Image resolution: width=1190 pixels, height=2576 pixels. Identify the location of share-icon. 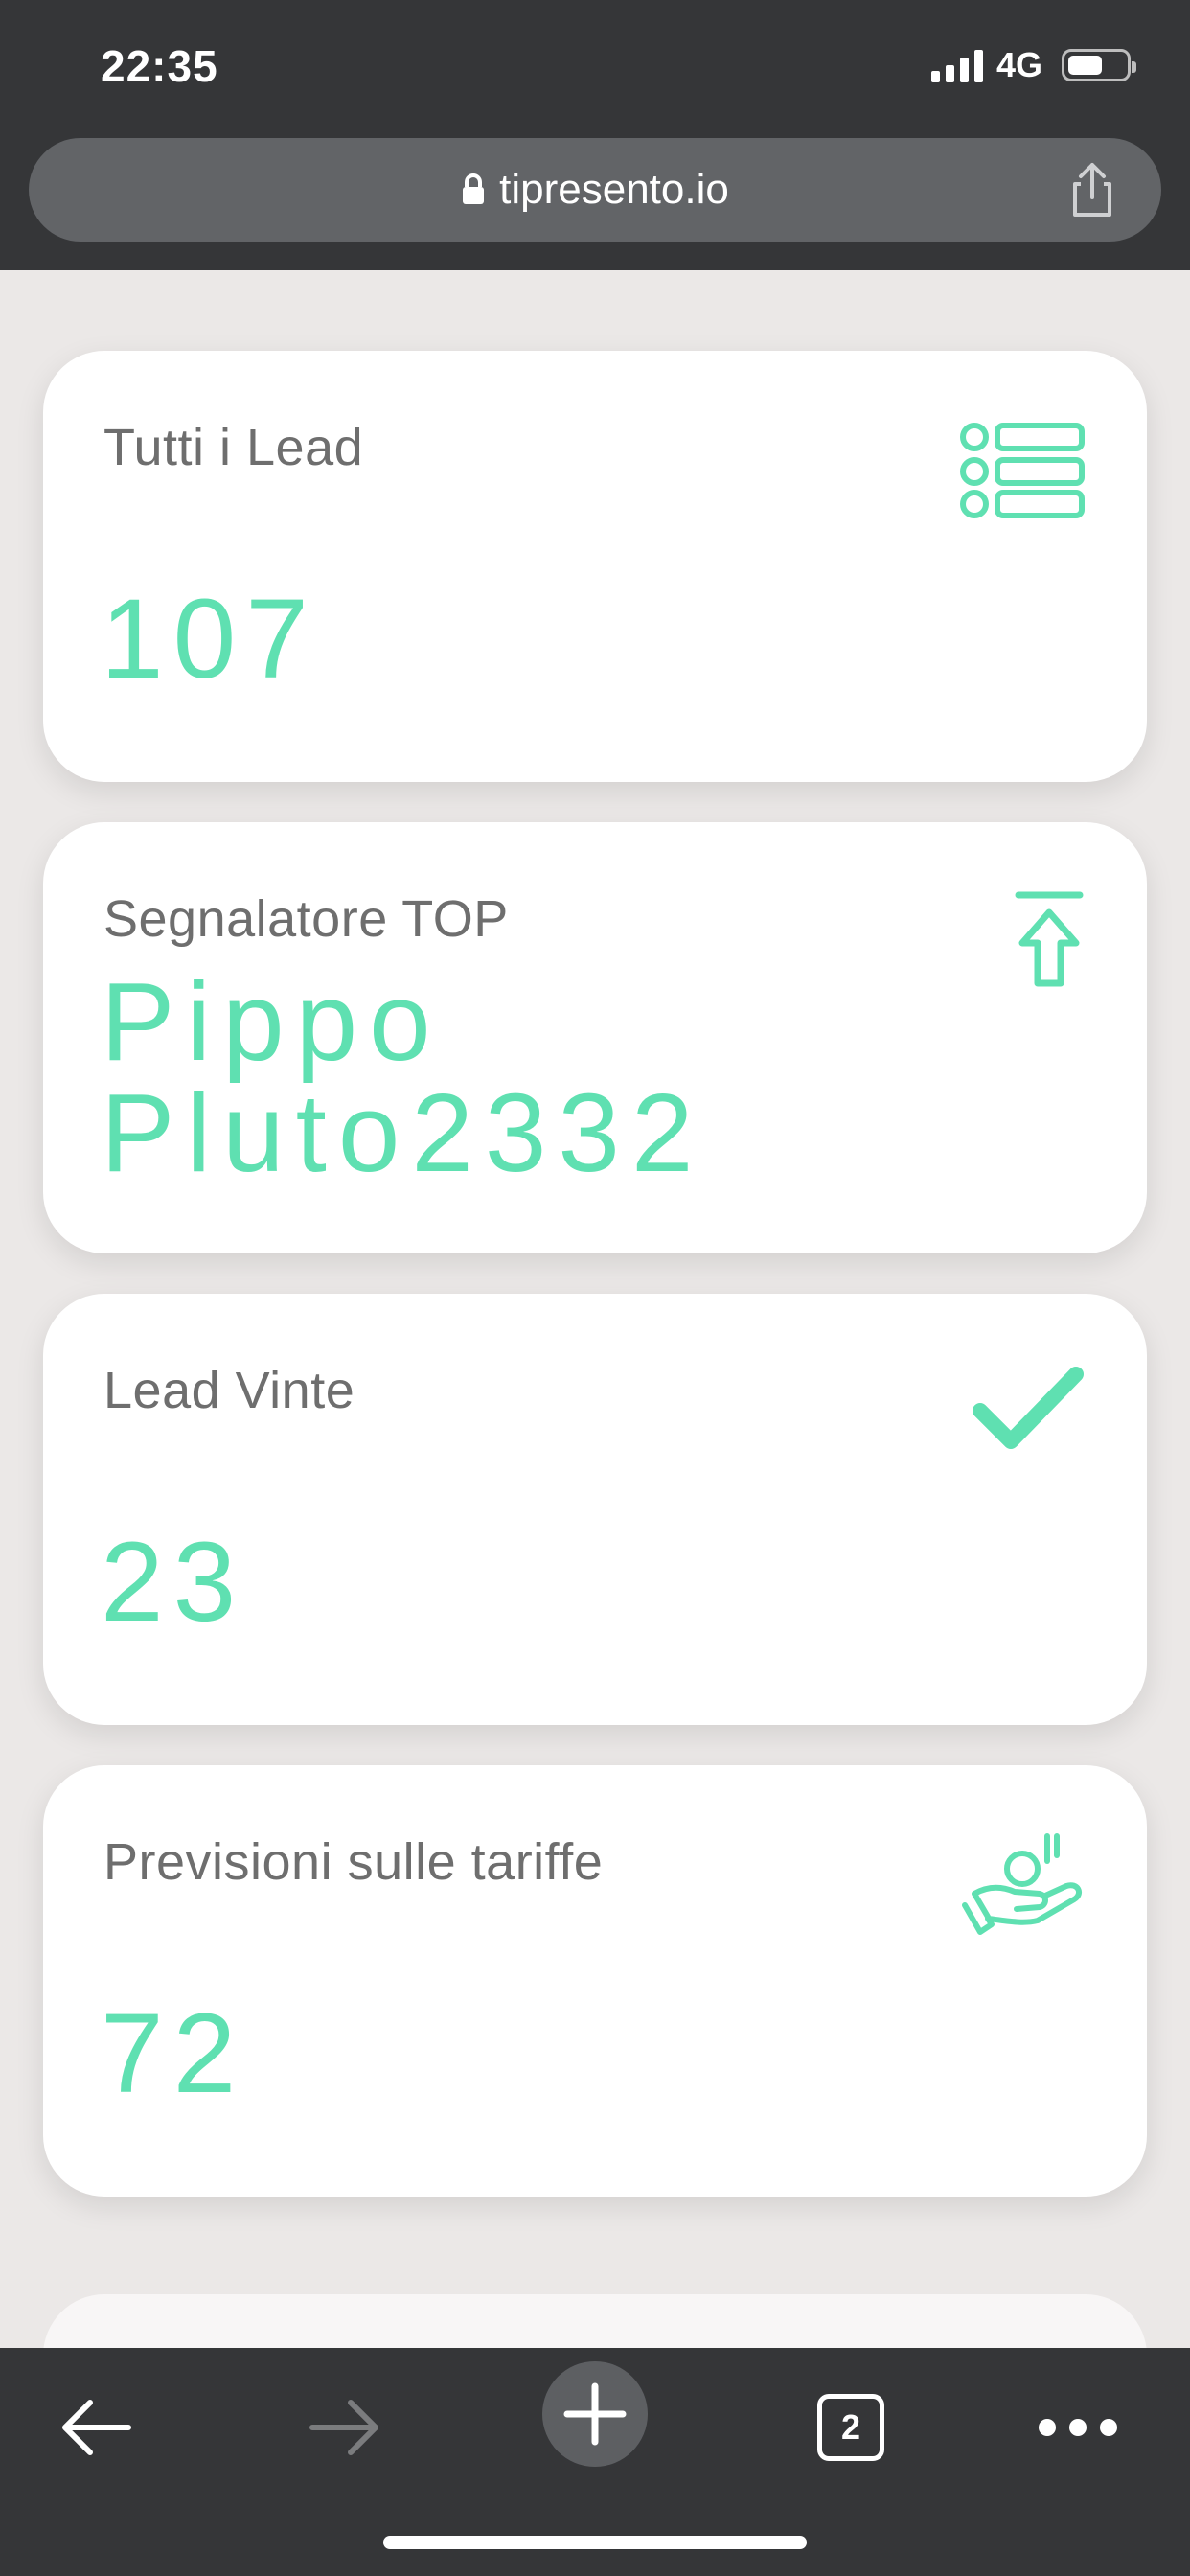
(1093, 189).